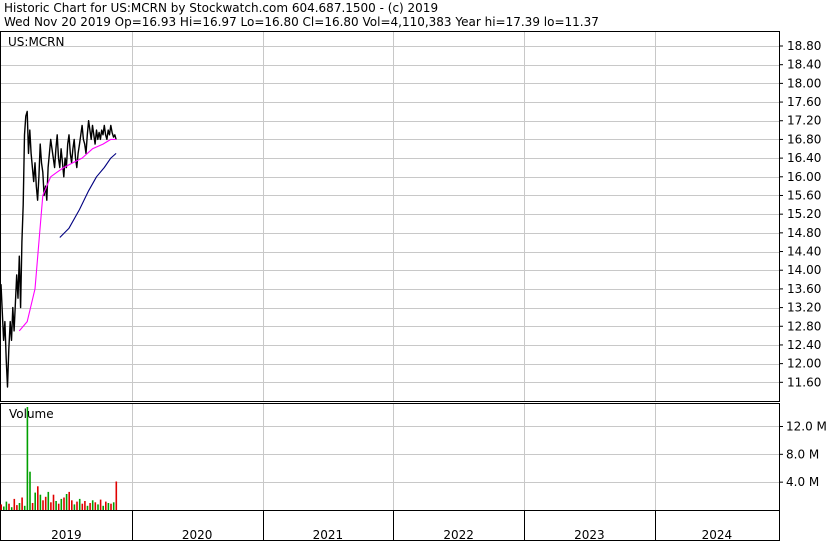 The image size is (830, 543). Describe the element at coordinates (36, 42) in the screenshot. I see `symbol-label: US:MCRN` at that location.